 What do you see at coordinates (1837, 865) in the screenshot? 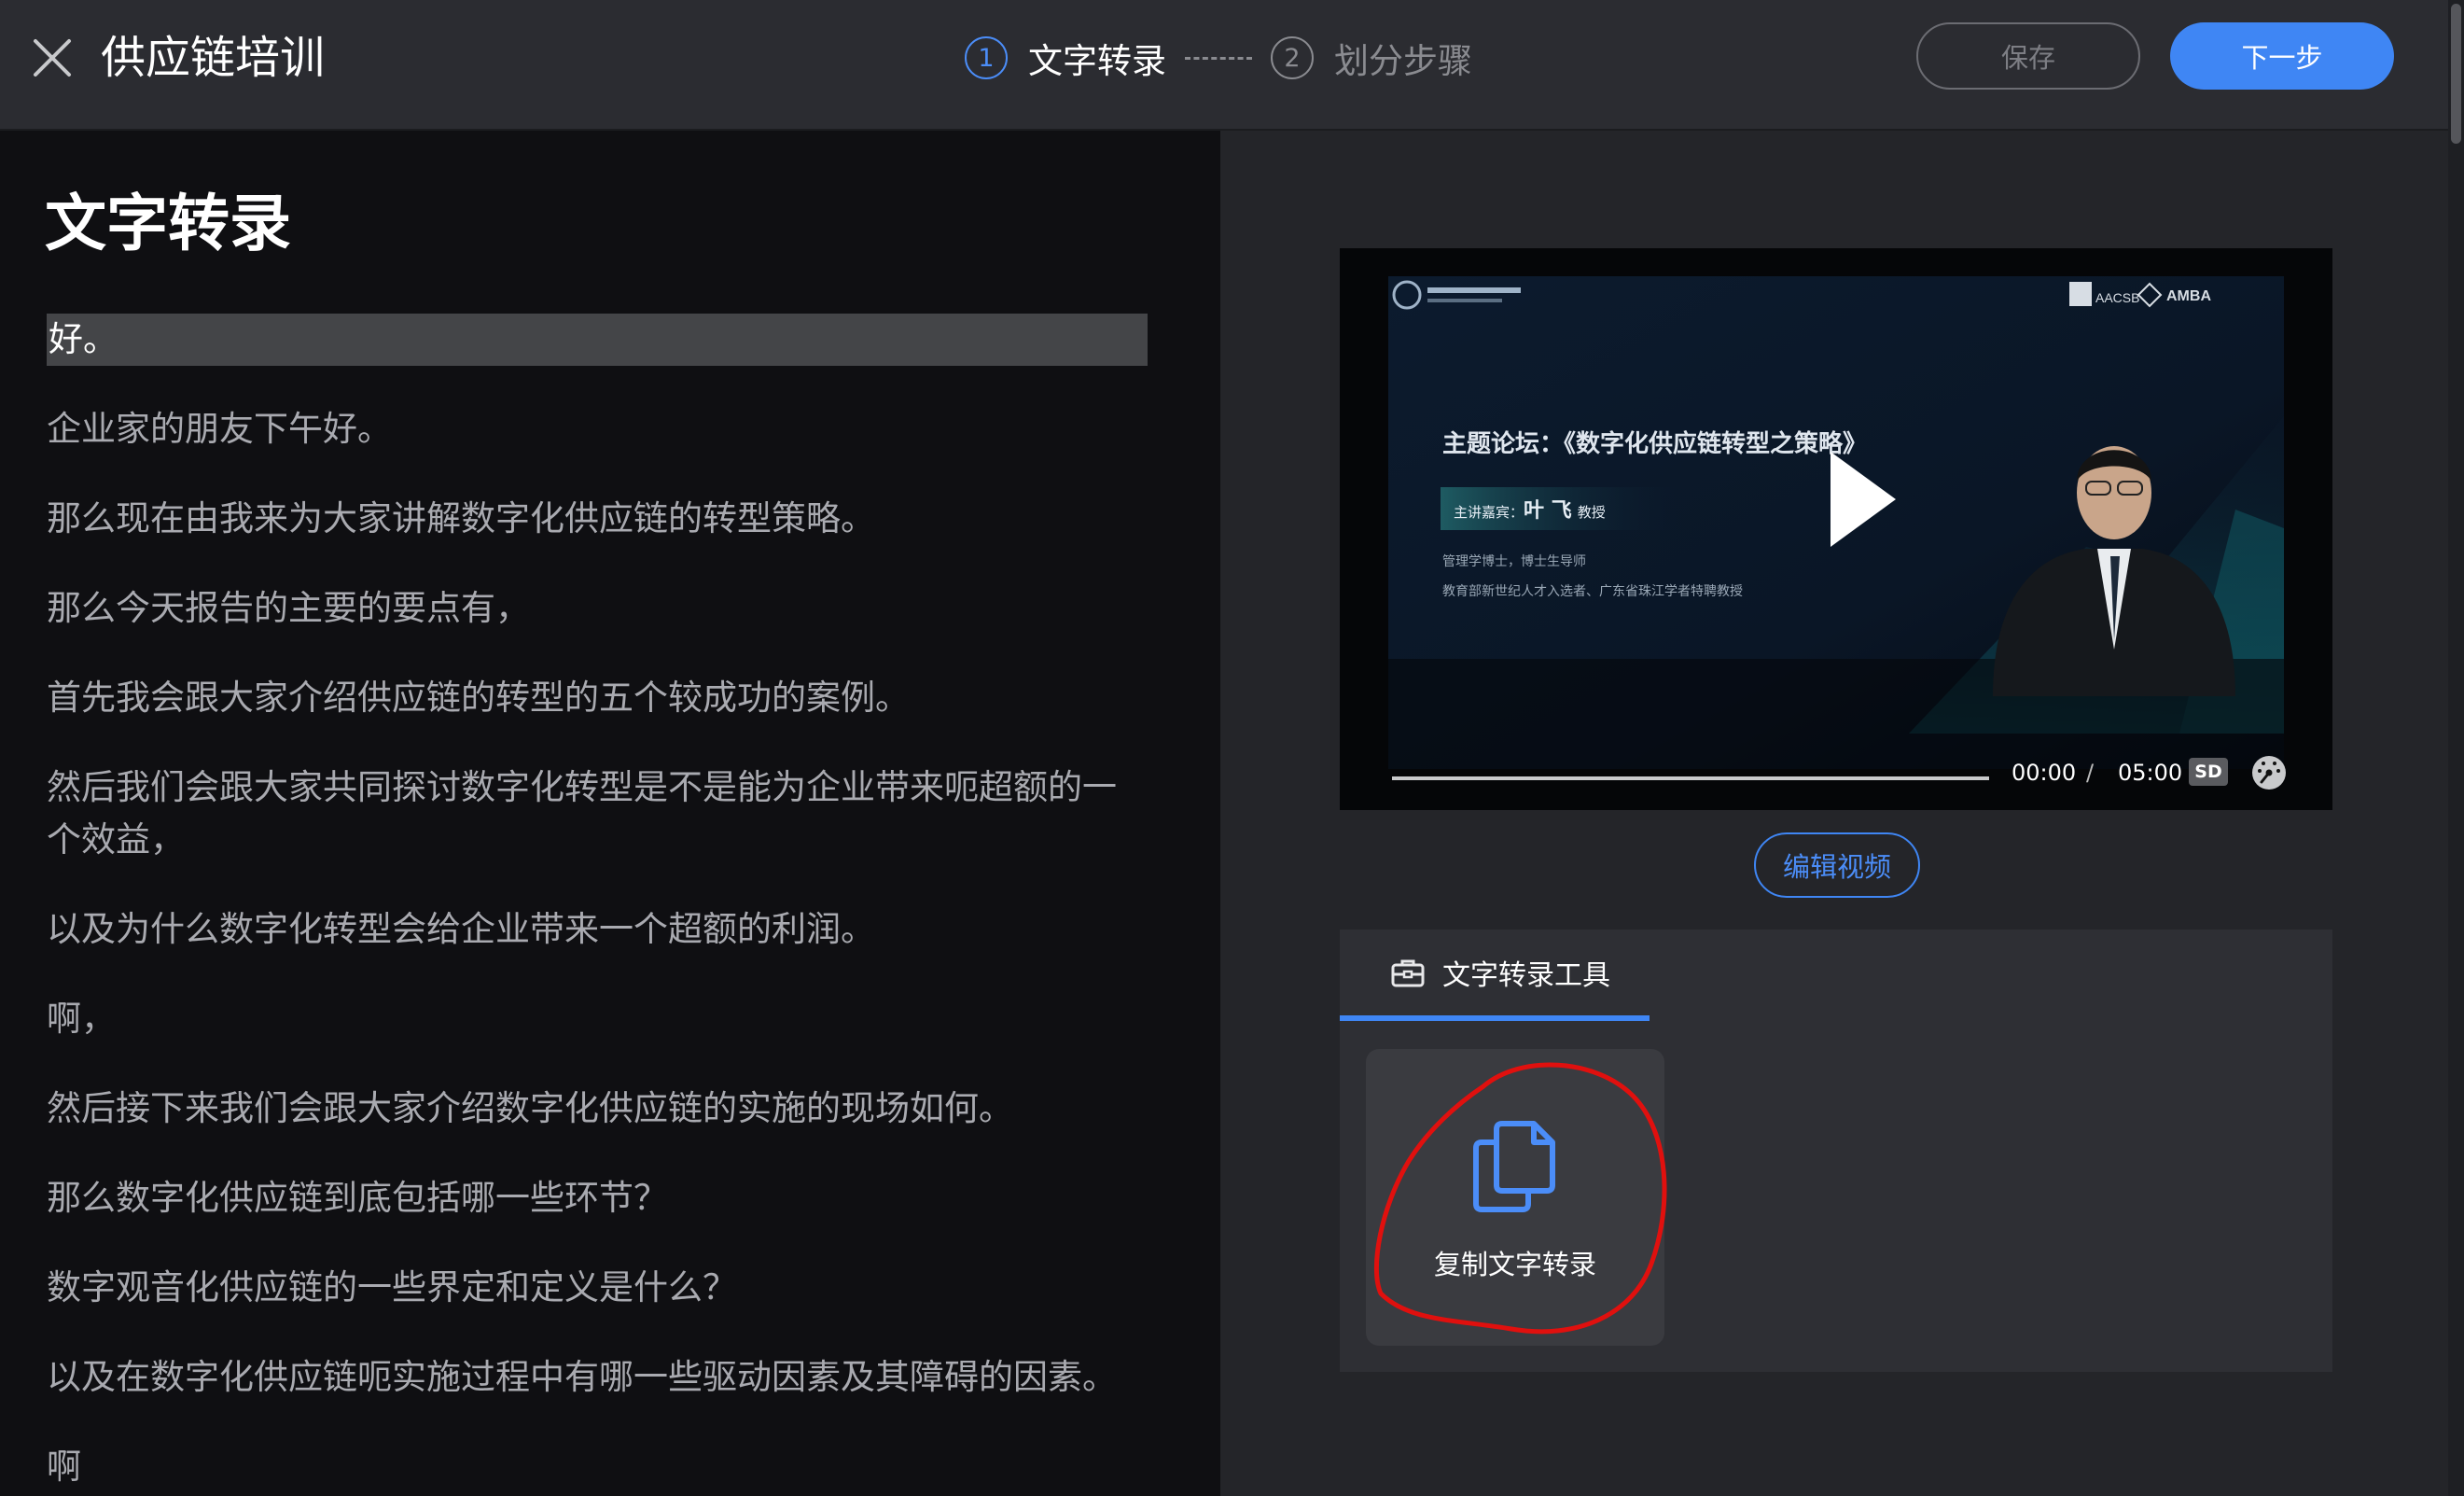
I see `edit-video-button: 编辑视频` at bounding box center [1837, 865].